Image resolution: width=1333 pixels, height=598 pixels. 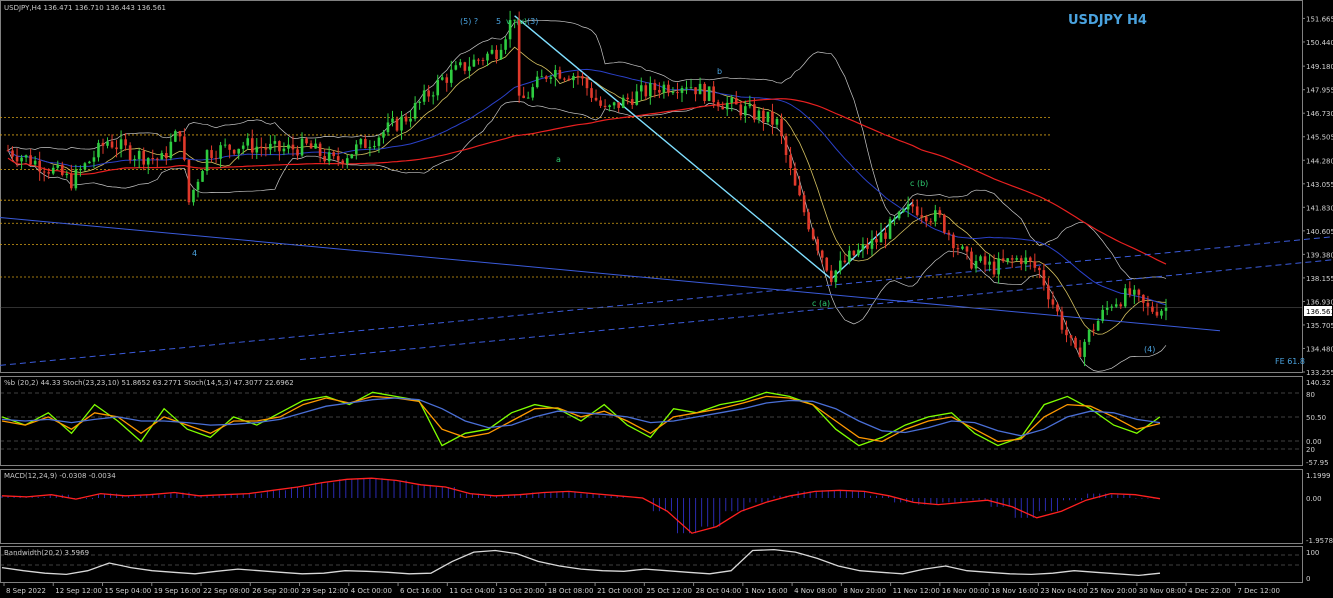 What do you see at coordinates (1319, 114) in the screenshot?
I see `price-tick-label: 146.730` at bounding box center [1319, 114].